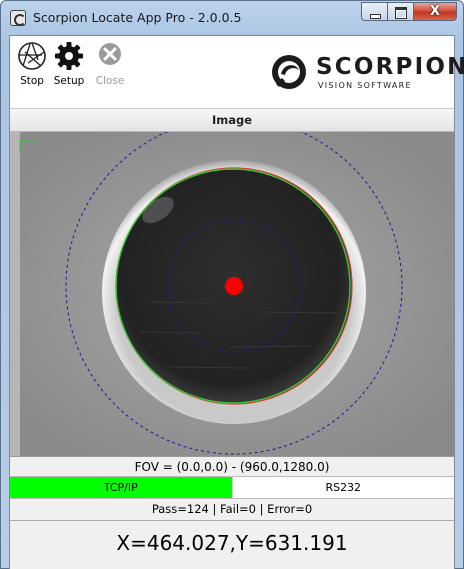 This screenshot has height=569, width=464. Describe the element at coordinates (32, 56) in the screenshot. I see `aperture-icon` at that location.